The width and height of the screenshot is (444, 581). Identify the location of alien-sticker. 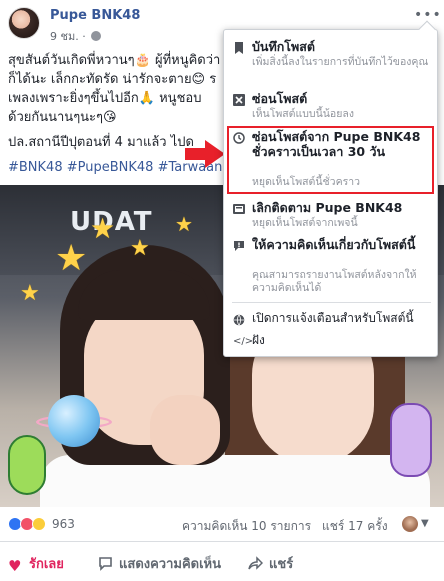
(27, 465).